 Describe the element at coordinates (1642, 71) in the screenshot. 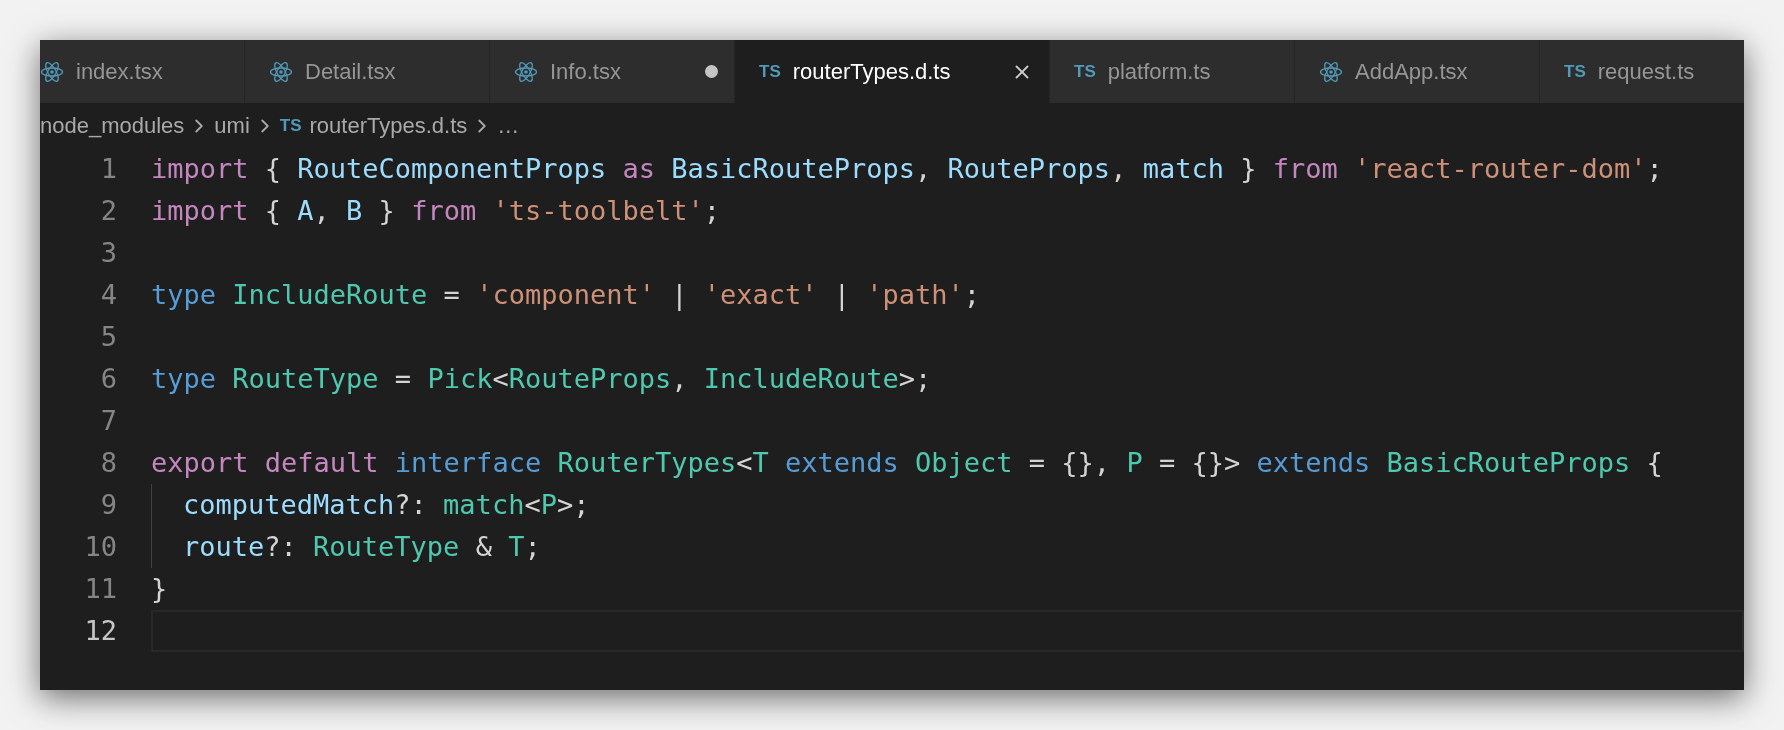

I see `editor-tab: TS request.ts` at that location.